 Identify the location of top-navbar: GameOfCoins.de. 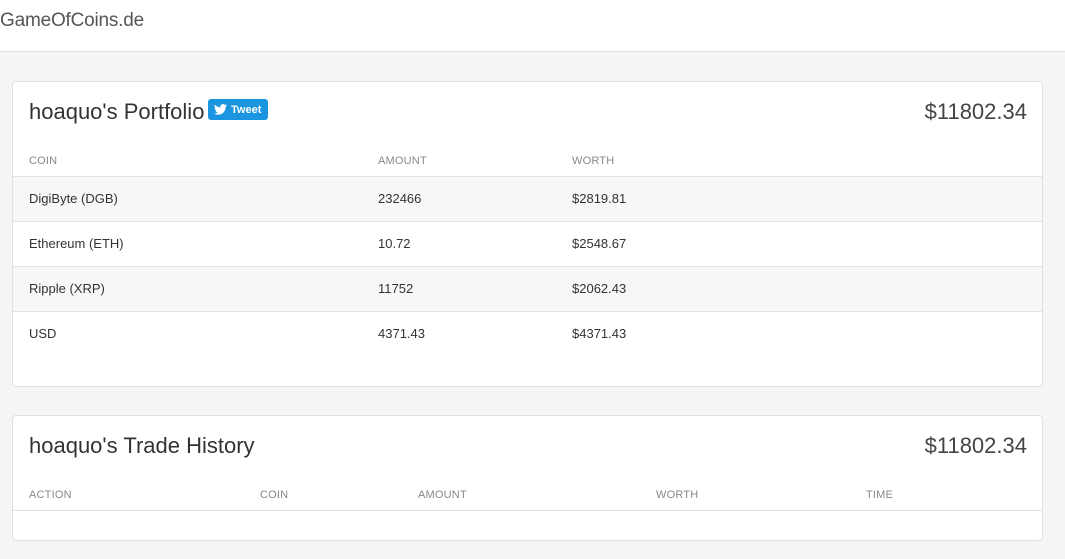
(532, 26).